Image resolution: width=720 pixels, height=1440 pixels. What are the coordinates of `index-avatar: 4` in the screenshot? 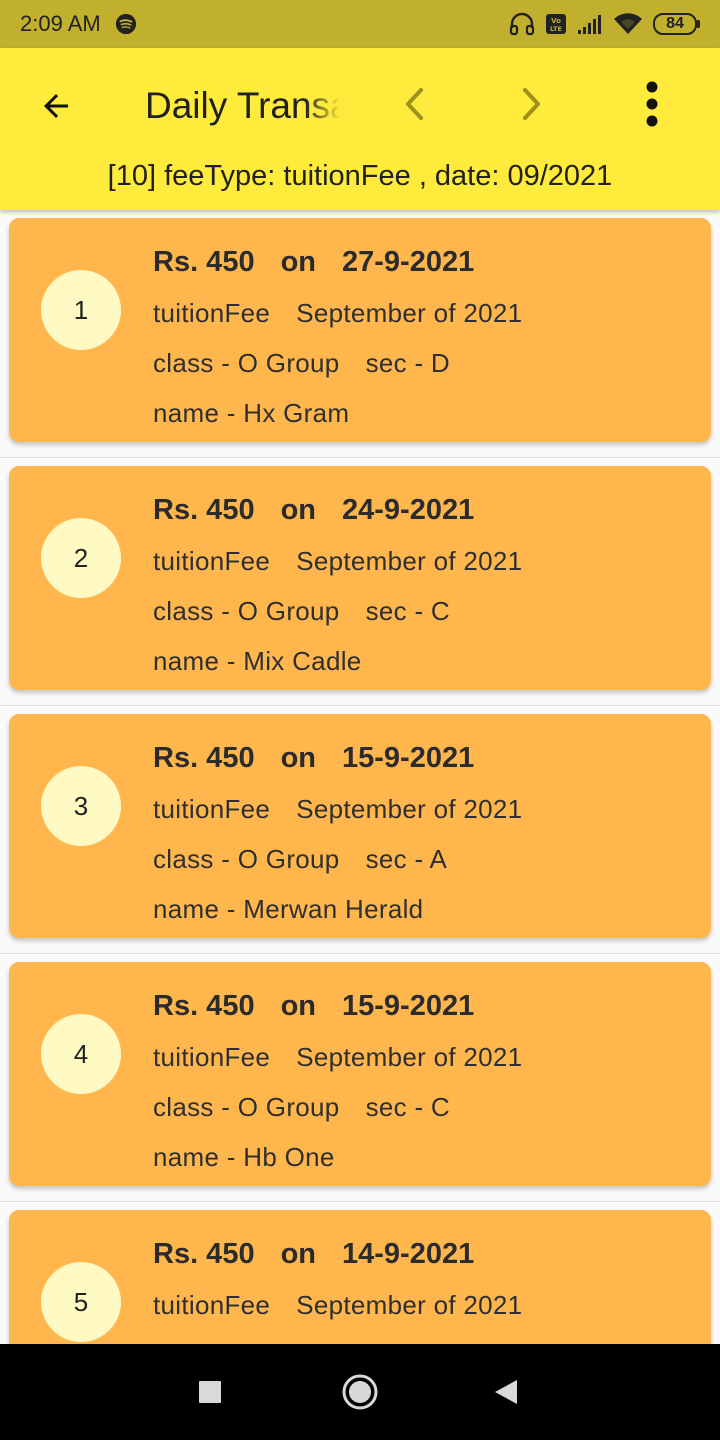 It's located at (81, 1054).